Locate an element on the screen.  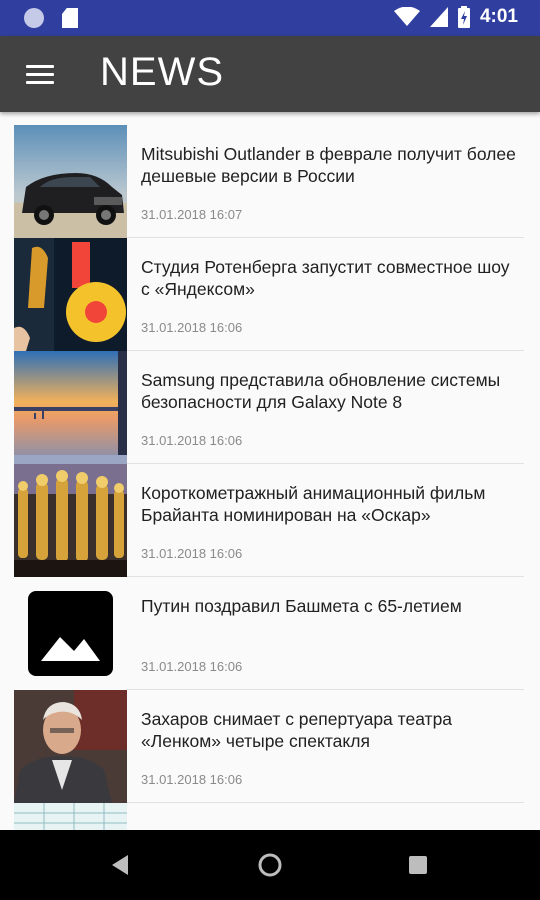
news-item is located at coordinates (269, 816).